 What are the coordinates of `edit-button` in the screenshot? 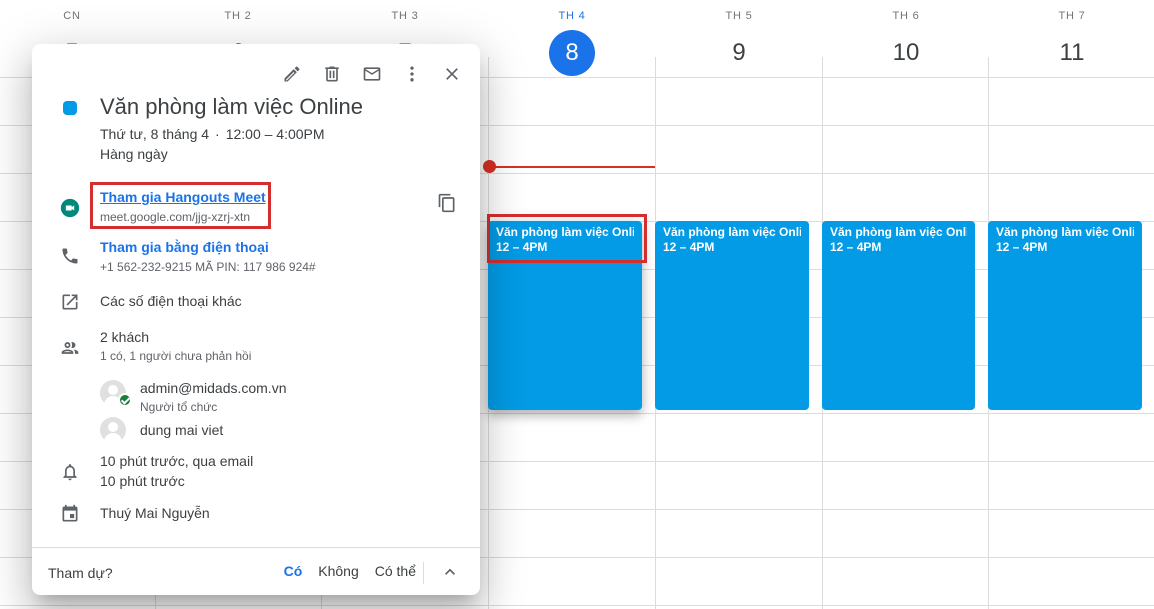 It's located at (292, 74).